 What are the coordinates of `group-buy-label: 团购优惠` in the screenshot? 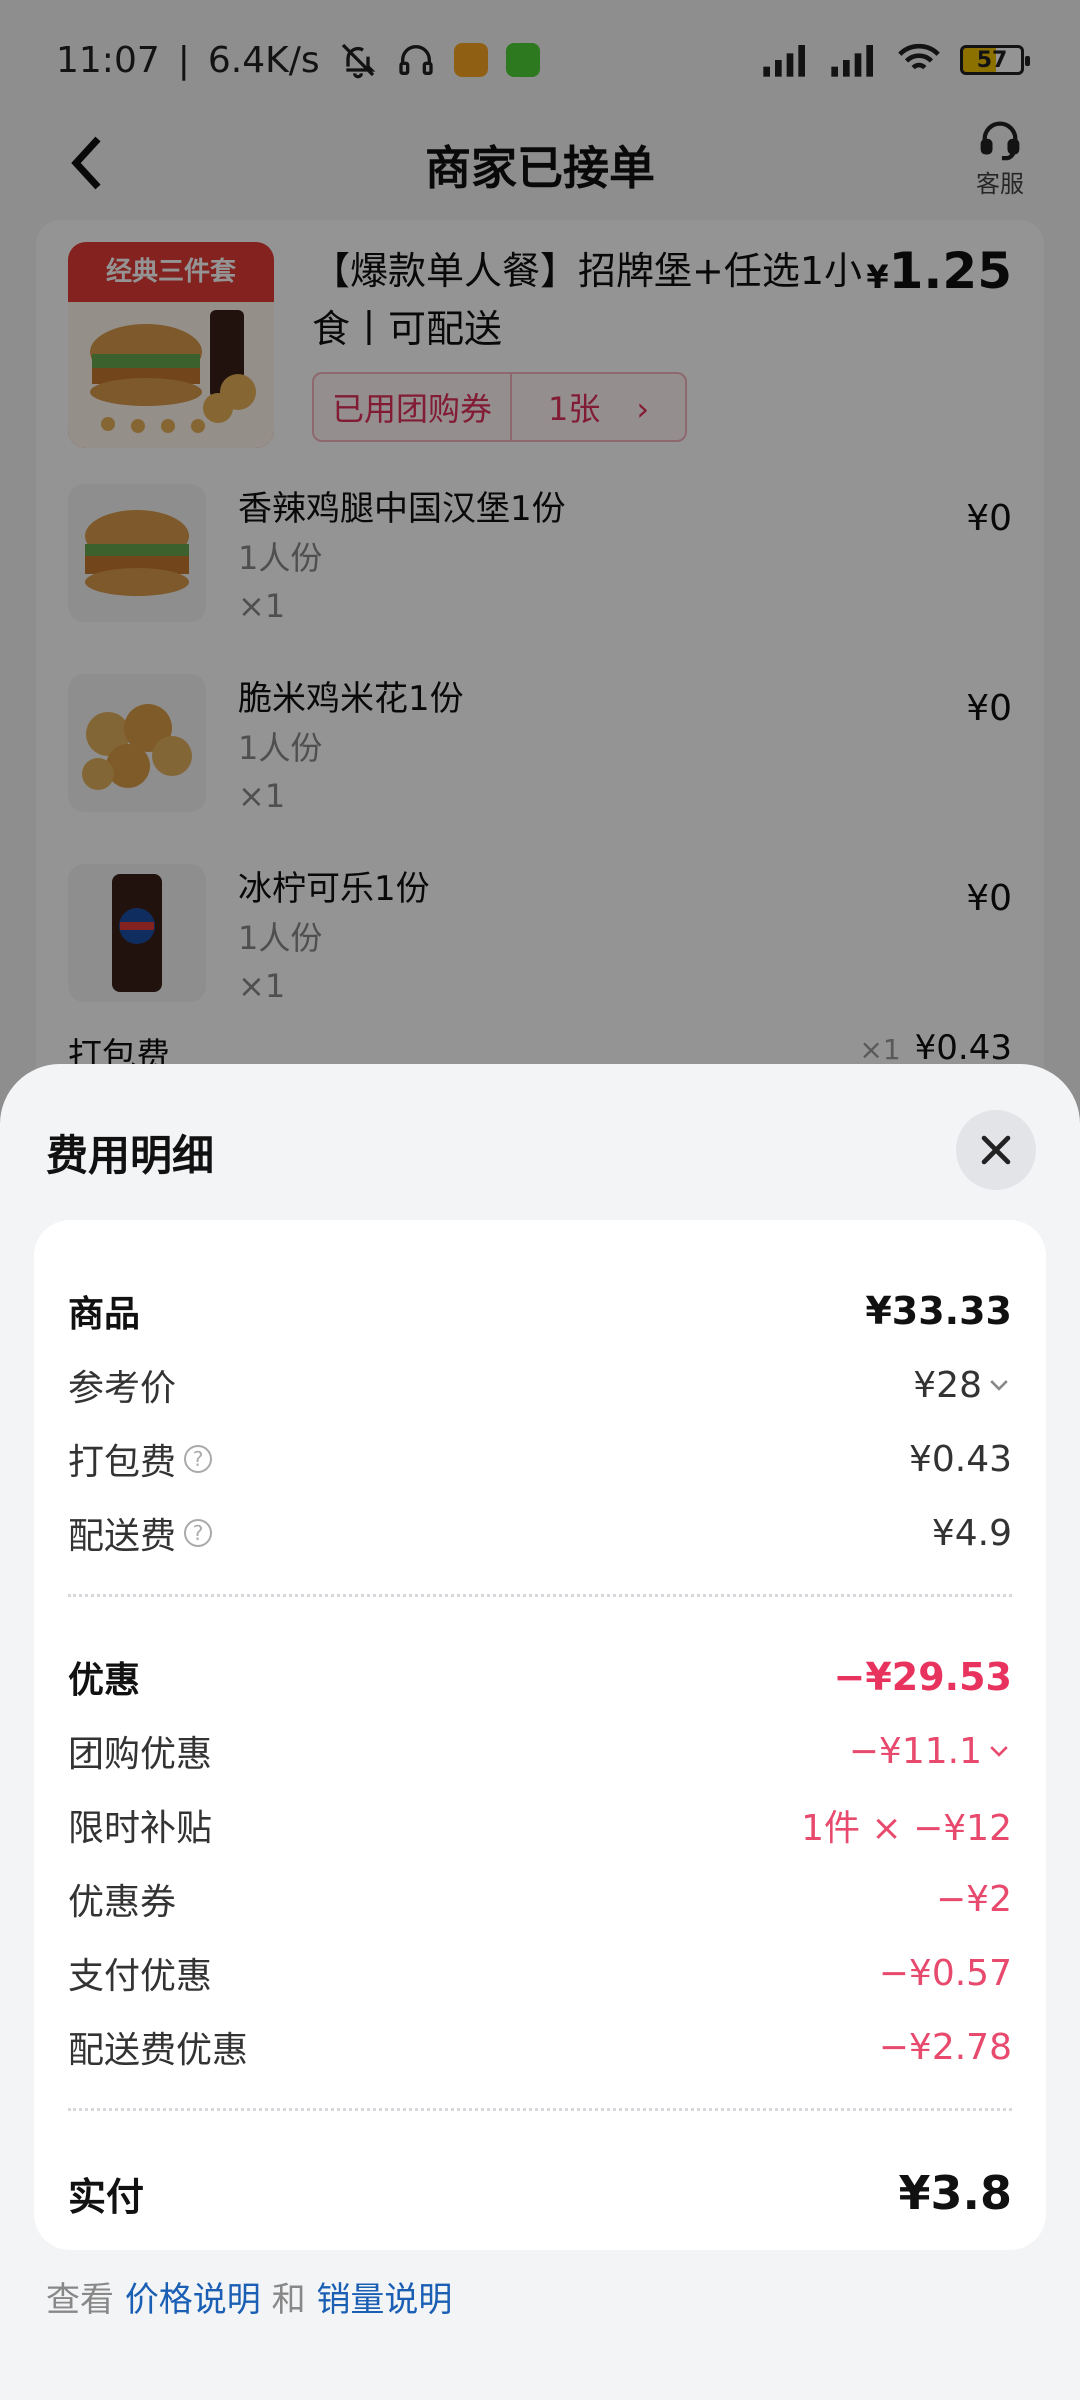 It's located at (140, 1754).